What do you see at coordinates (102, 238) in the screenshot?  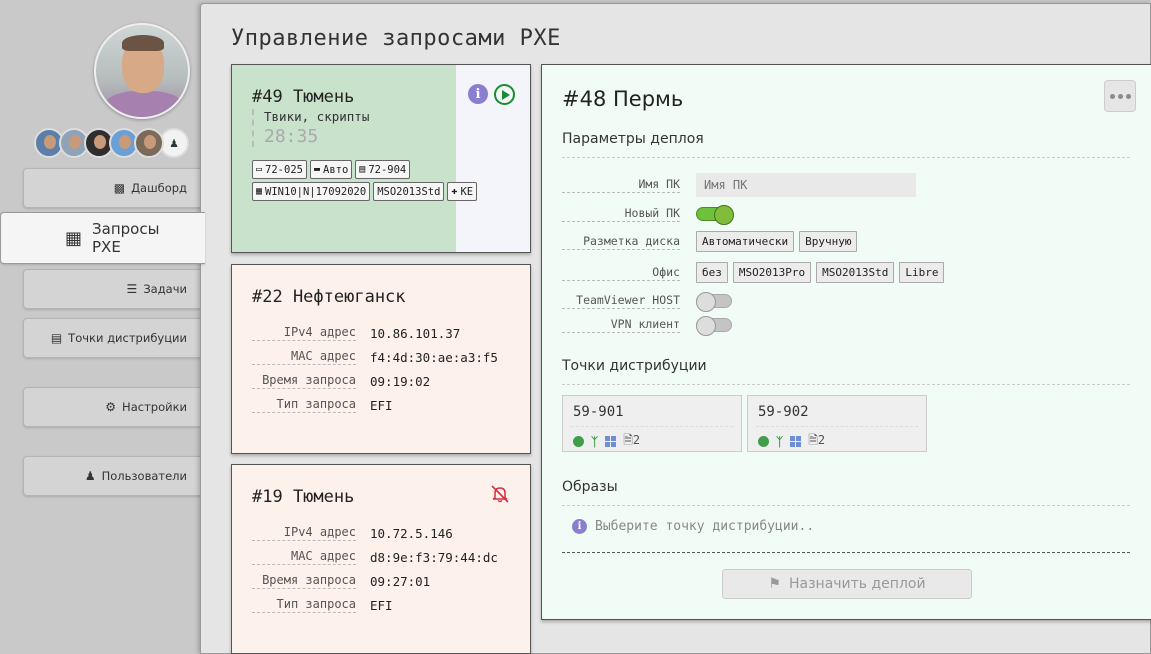 I see `nav-pxe-requests: ▦ Запросы PXE` at bounding box center [102, 238].